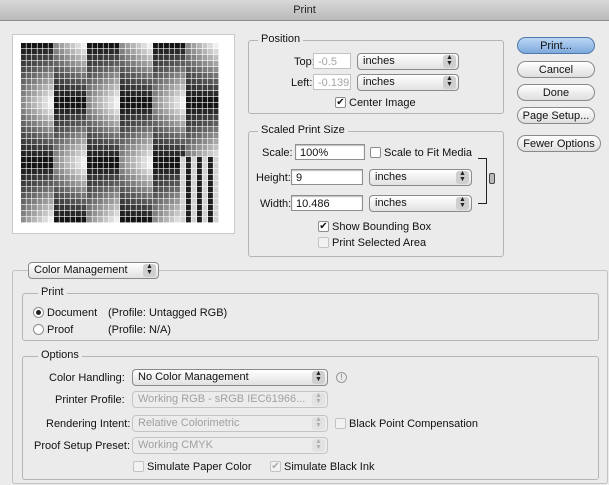  What do you see at coordinates (72, 313) in the screenshot?
I see `document-label: Document` at bounding box center [72, 313].